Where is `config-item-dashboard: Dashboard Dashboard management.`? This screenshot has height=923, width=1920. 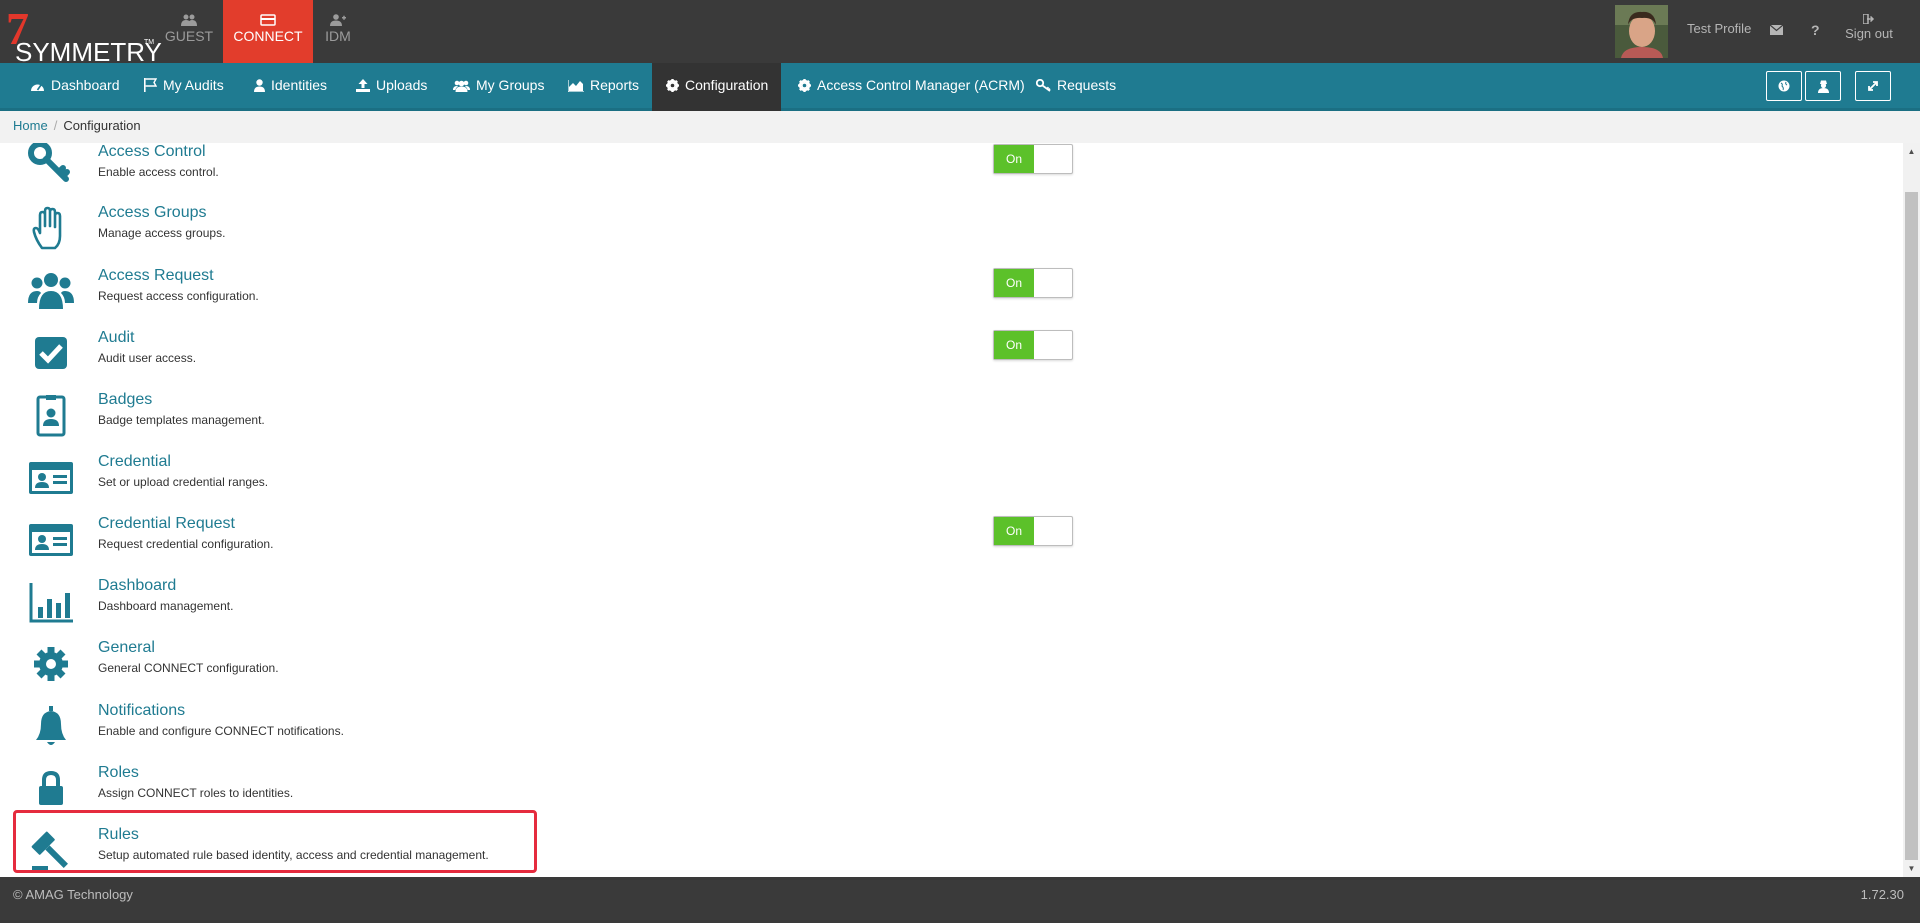
config-item-dashboard: Dashboard Dashboard management. is located at coordinates (550, 608).